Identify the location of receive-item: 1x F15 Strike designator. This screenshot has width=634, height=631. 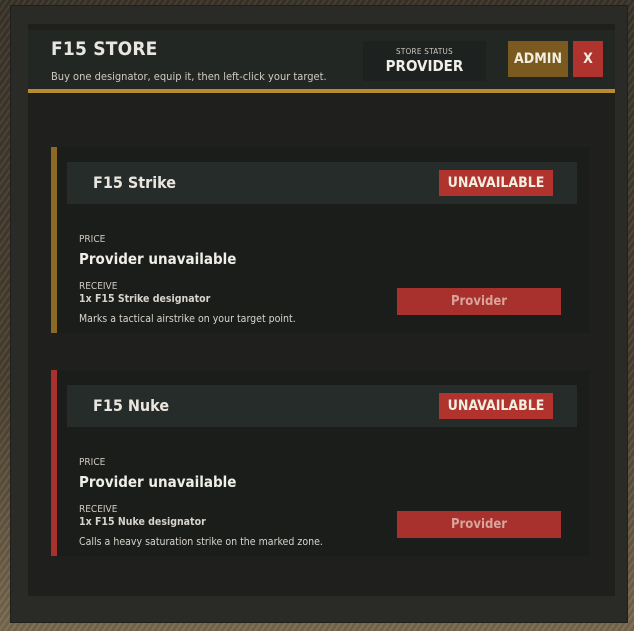
(145, 299).